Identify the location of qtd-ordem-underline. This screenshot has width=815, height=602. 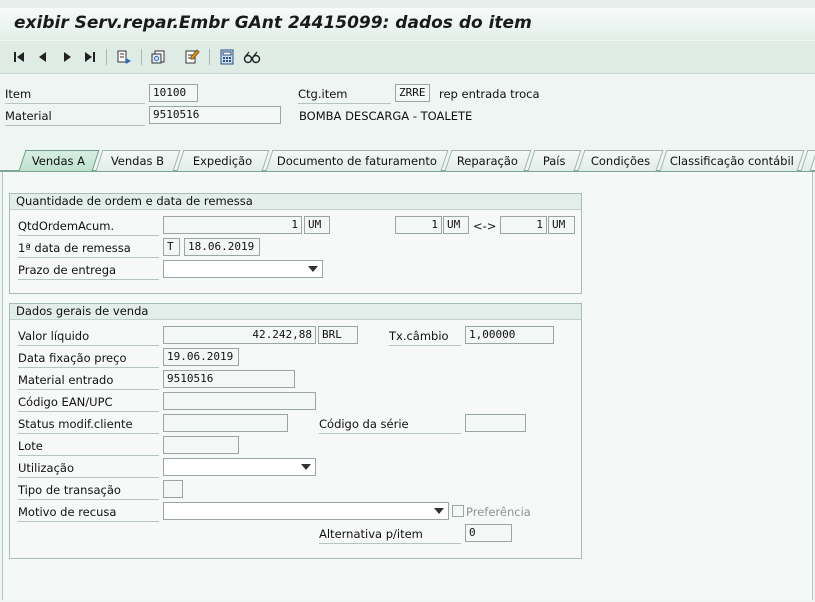
(88, 235).